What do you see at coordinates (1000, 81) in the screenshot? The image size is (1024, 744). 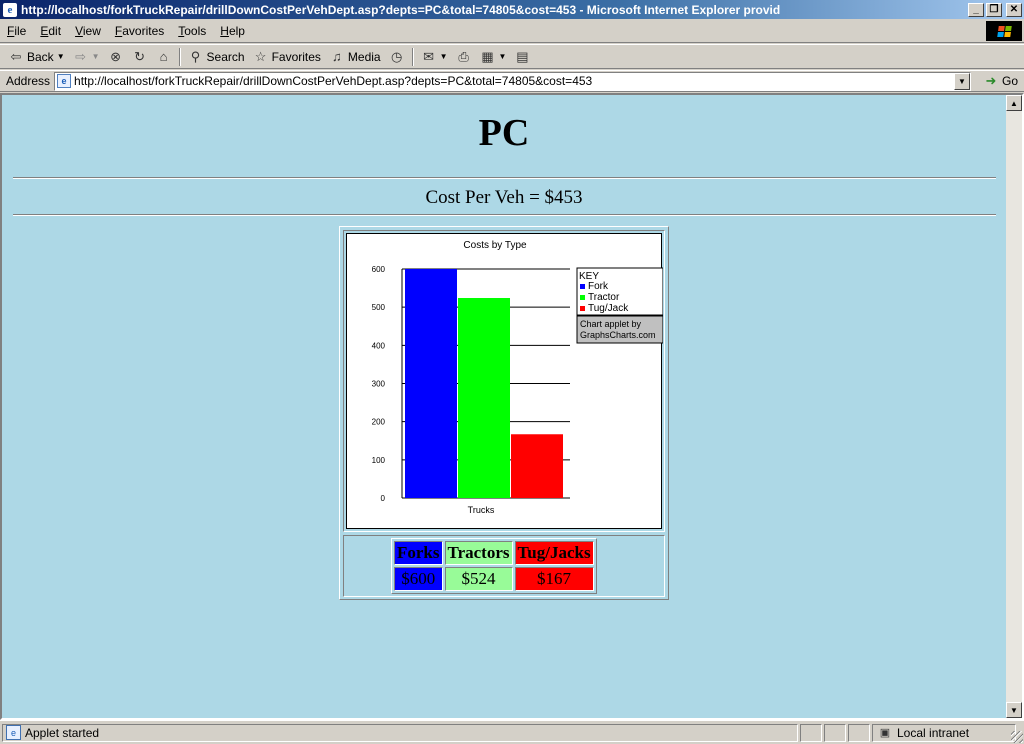 I see `go-button: ➜ Go` at bounding box center [1000, 81].